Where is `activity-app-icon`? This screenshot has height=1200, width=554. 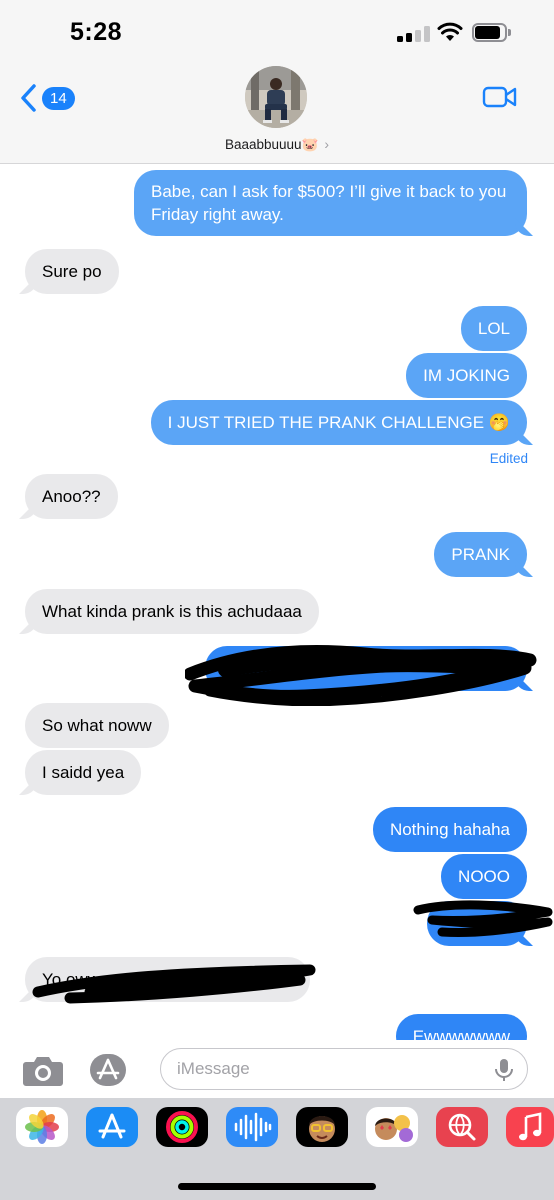
activity-app-icon is located at coordinates (182, 1127).